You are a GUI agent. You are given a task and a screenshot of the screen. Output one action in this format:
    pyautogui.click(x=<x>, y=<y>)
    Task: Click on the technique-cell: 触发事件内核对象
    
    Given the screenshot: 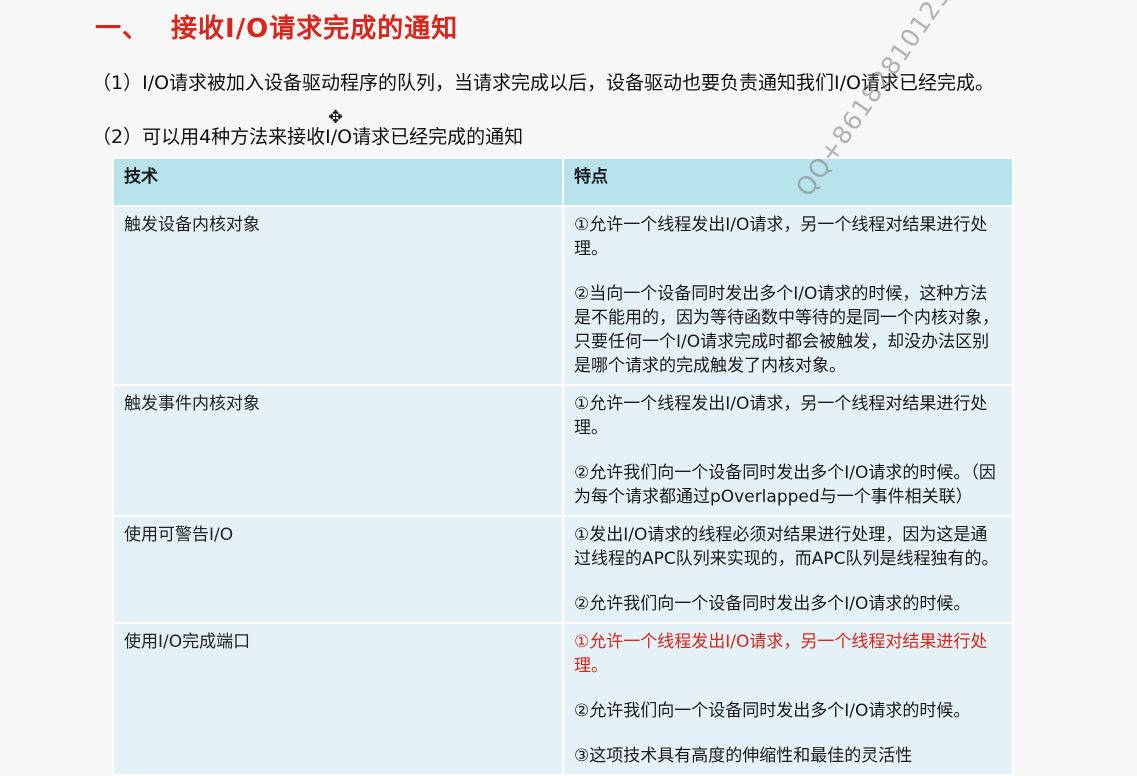 What is the action you would take?
    pyautogui.click(x=338, y=450)
    